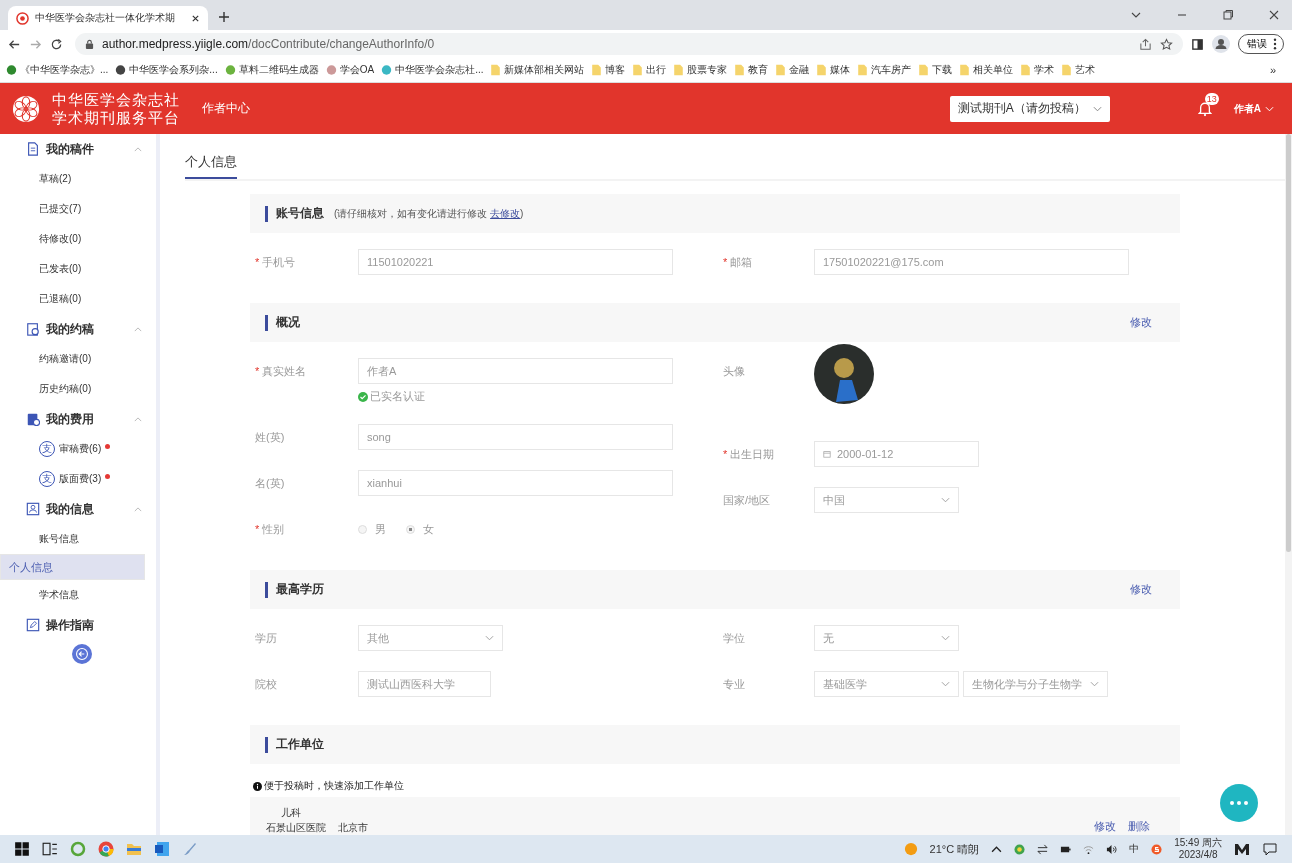  Describe the element at coordinates (700, 70) in the screenshot. I see `bookmark: 股票专家` at that location.